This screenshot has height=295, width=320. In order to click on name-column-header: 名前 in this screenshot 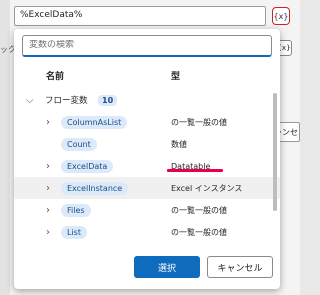, I will do `click(55, 77)`.